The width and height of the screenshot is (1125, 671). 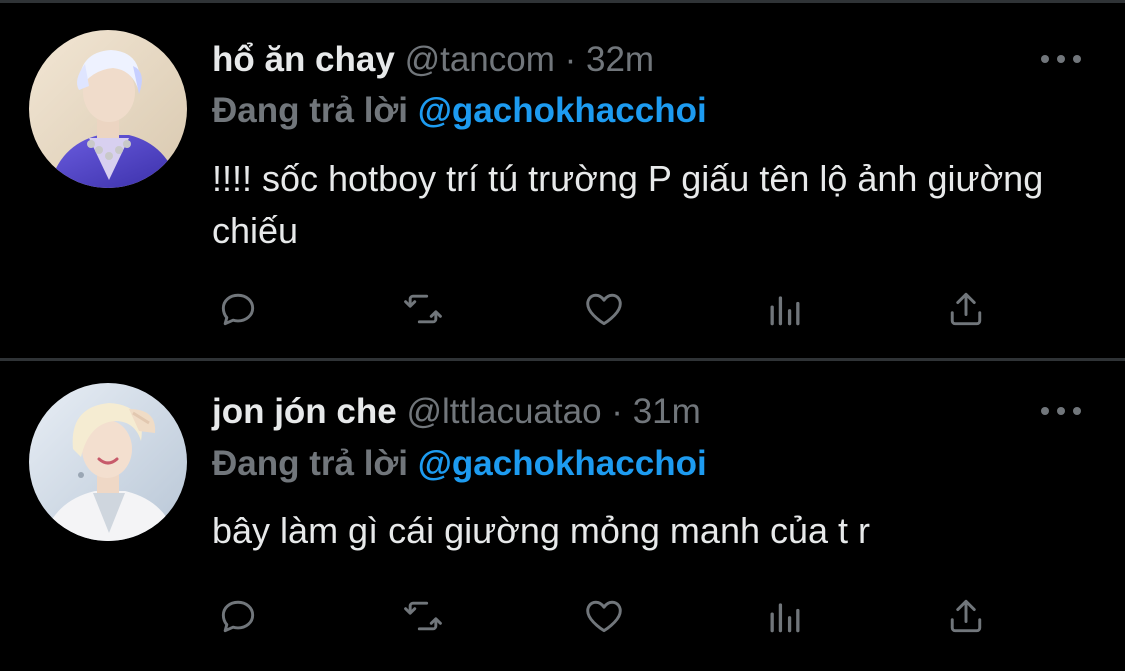 I want to click on timestamp: 31m, so click(x=667, y=411).